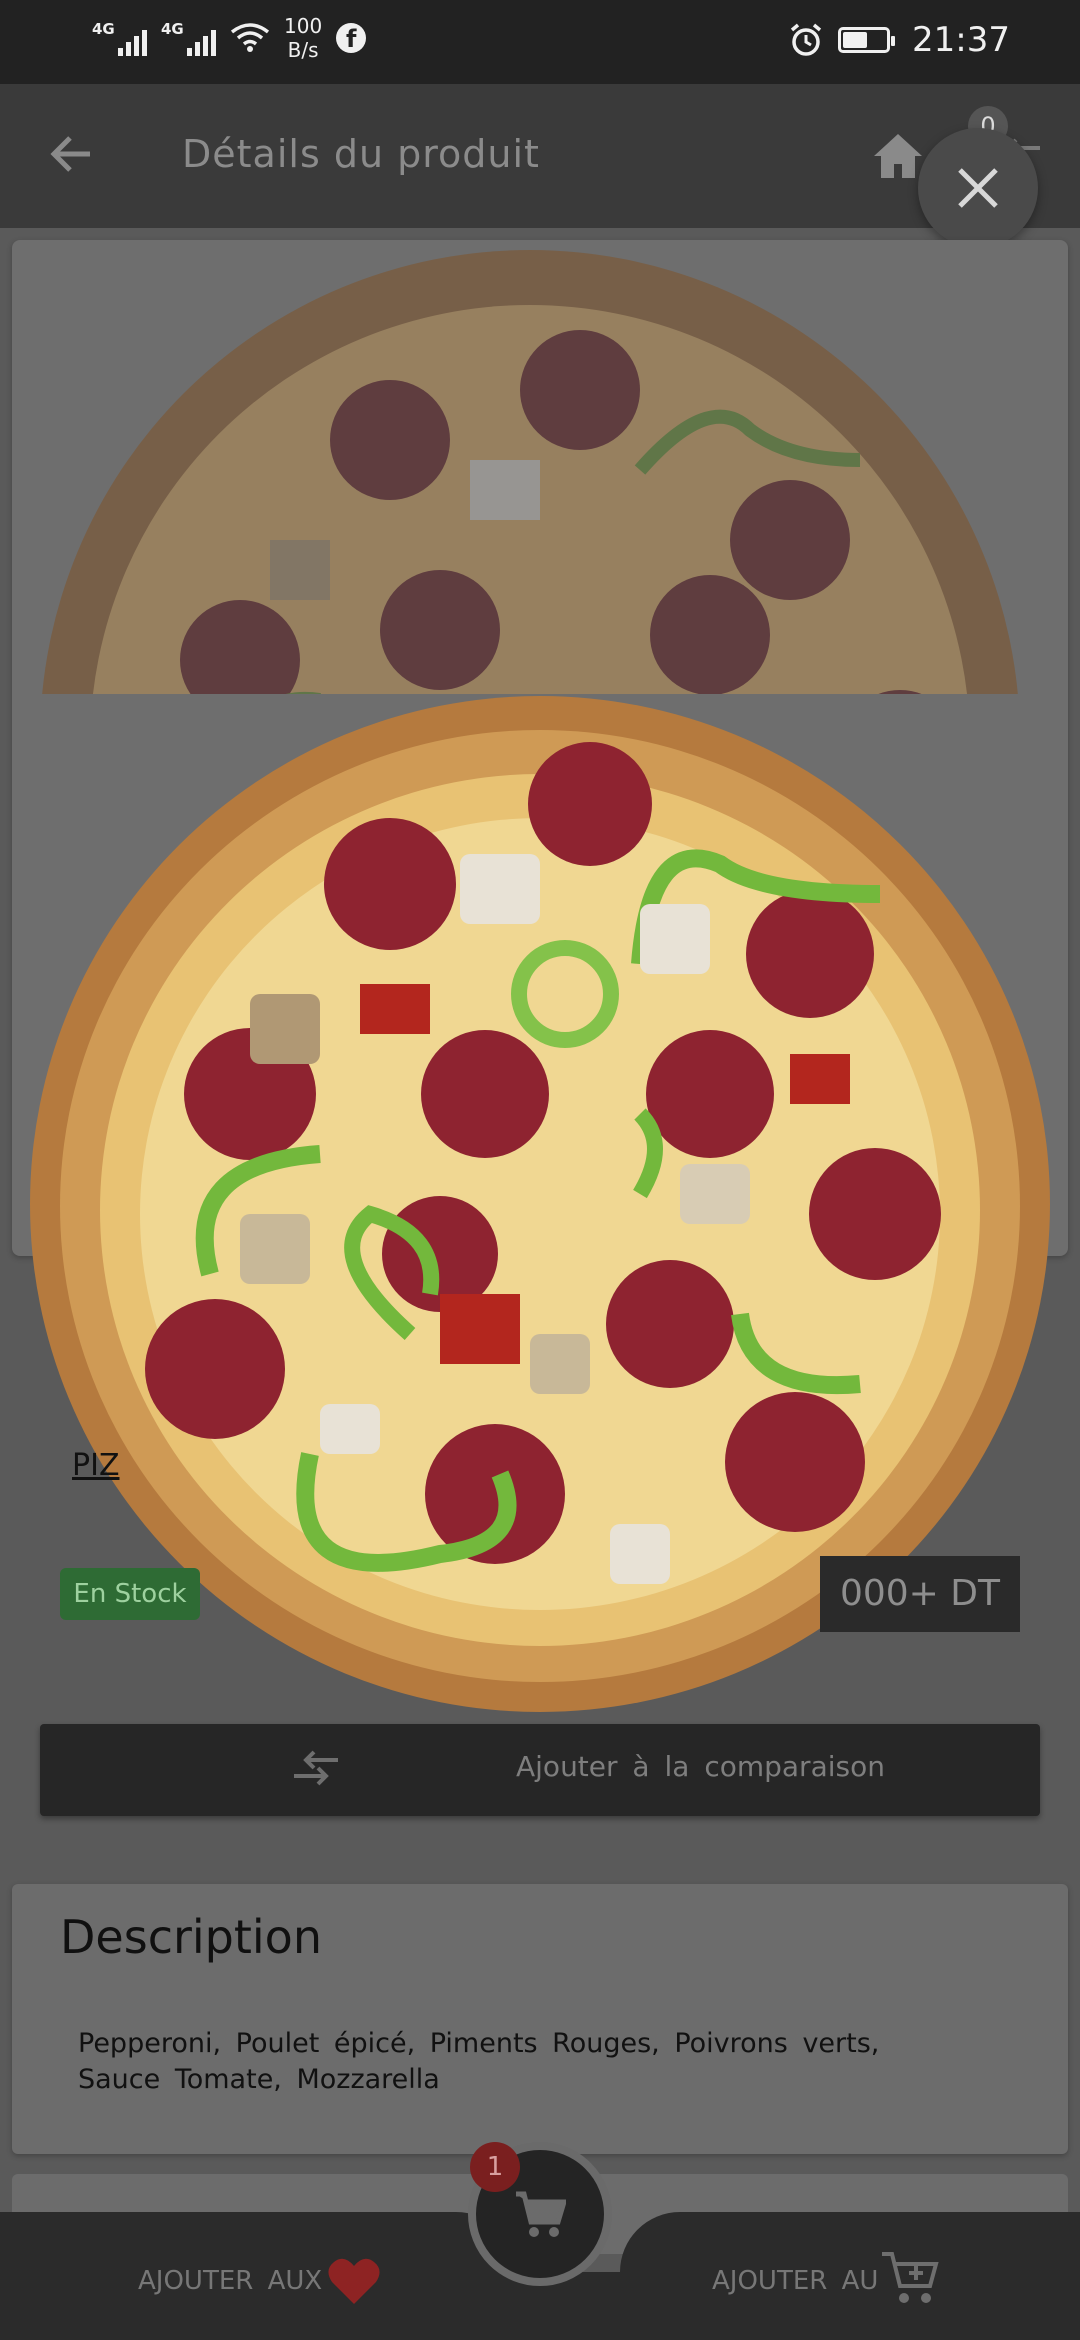 Image resolution: width=1080 pixels, height=2340 pixels. I want to click on add-to-favorites-button: AJOUTER AUX, so click(258, 2276).